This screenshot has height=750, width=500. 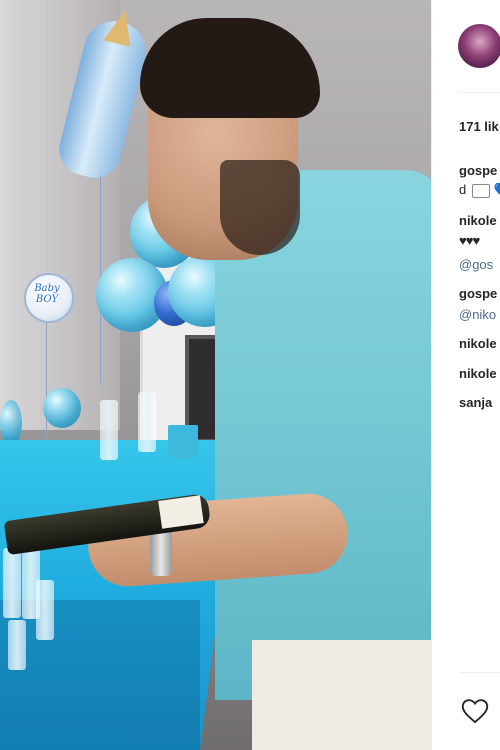 I want to click on bottle-label, so click(x=181, y=512).